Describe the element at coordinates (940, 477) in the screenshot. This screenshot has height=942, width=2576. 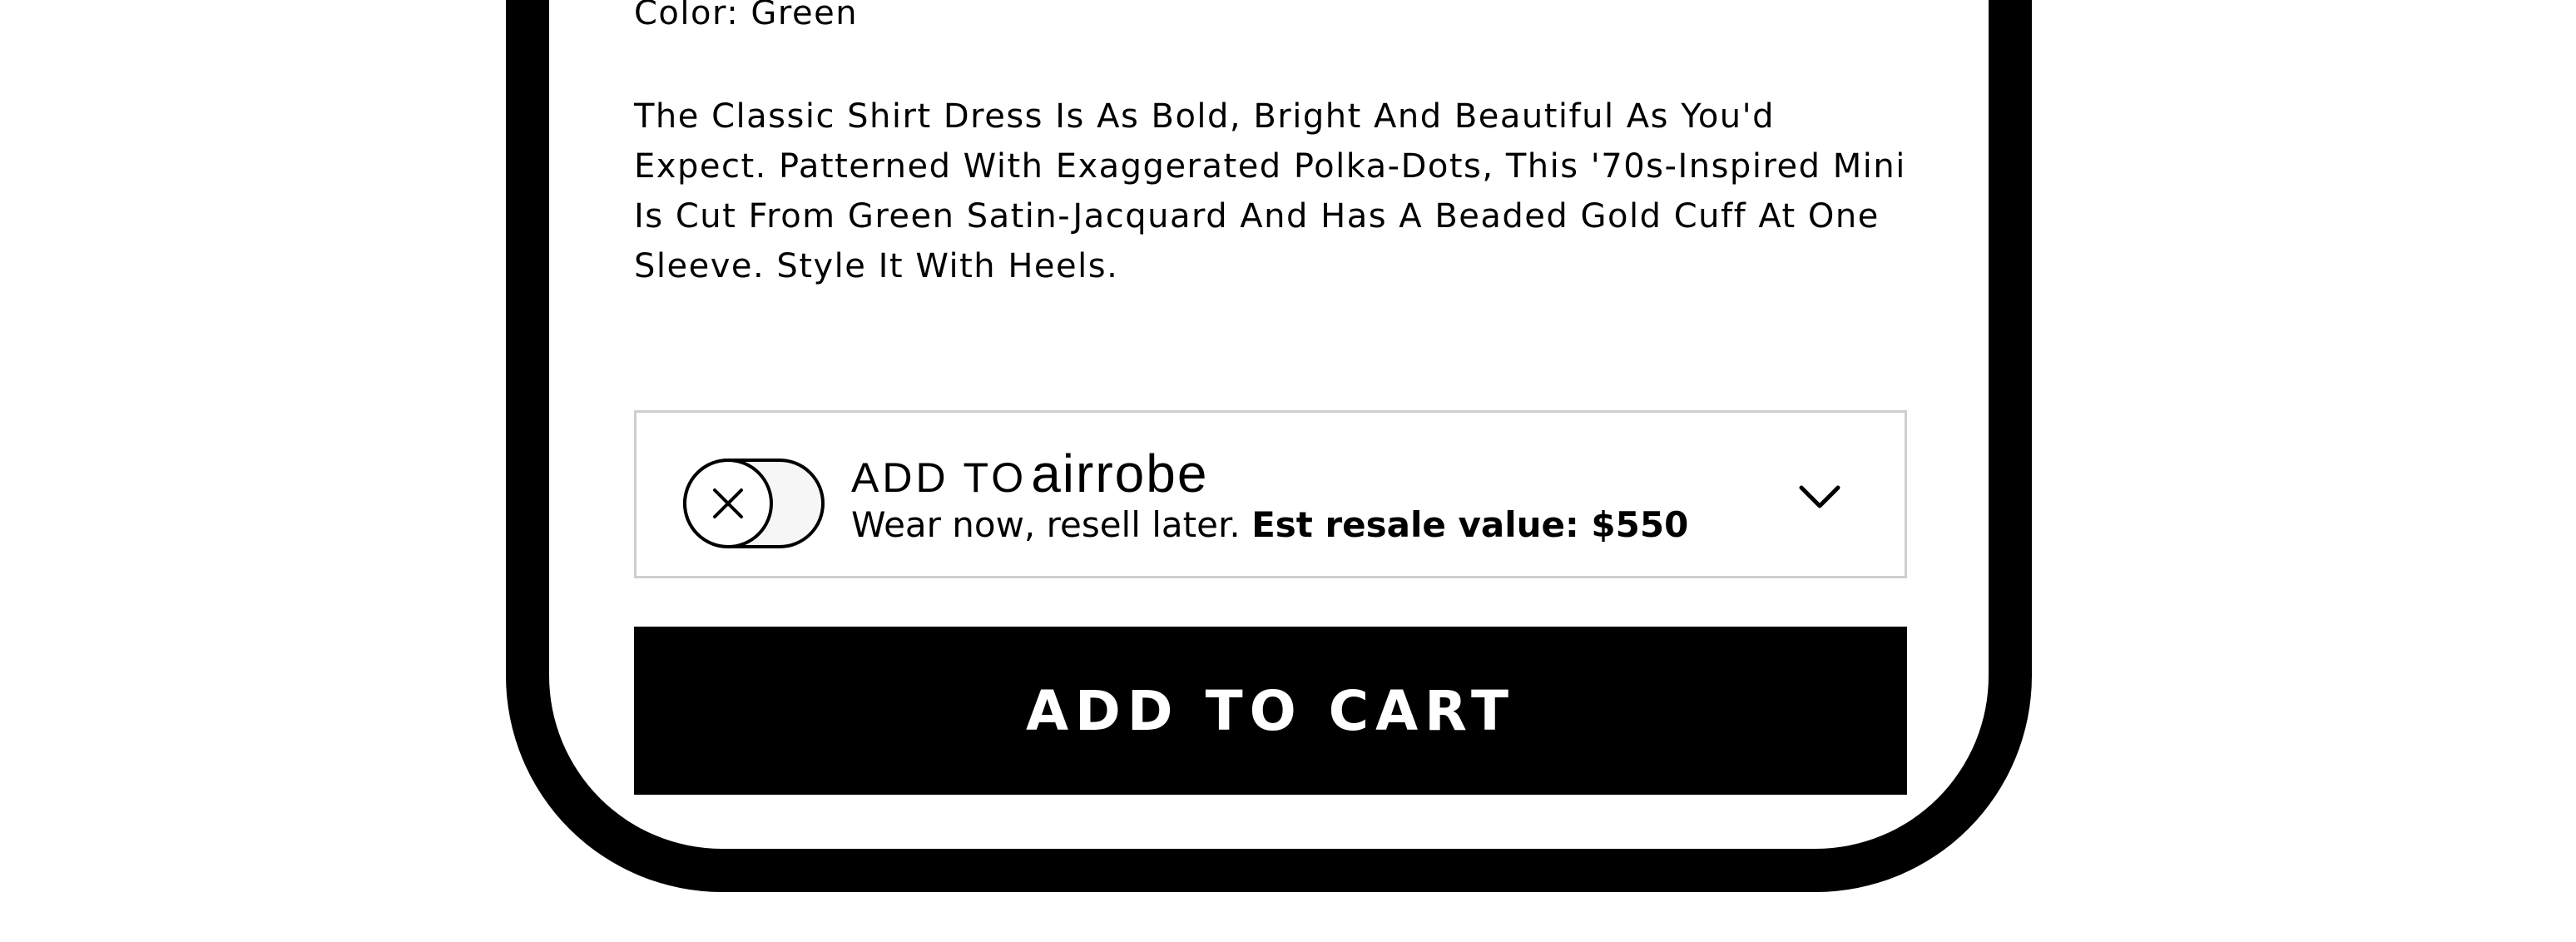
I see `airrobe-headline-prefix: ADD TO` at that location.